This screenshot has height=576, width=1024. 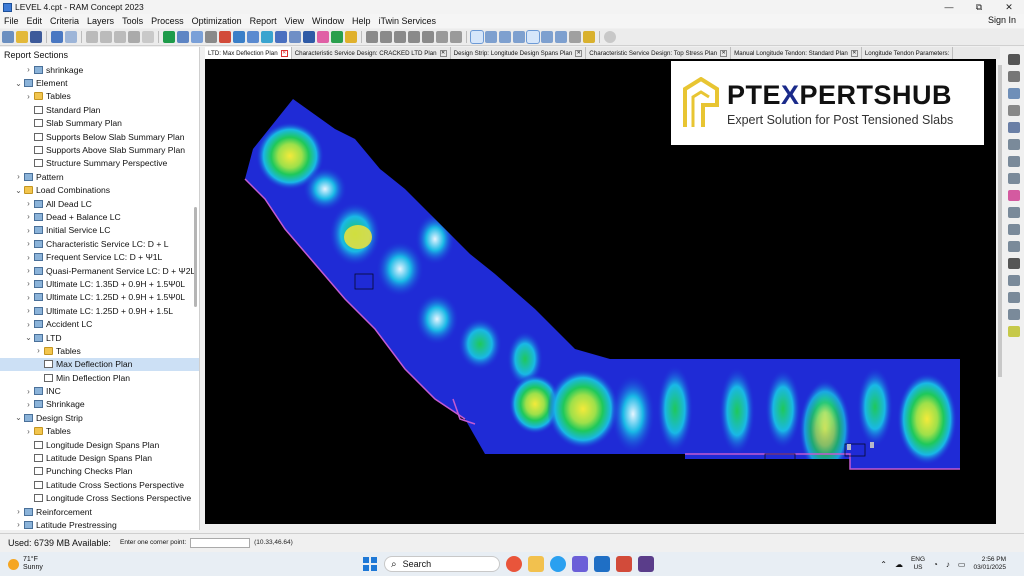 I want to click on close-tab-icon: ✕, so click(x=724, y=53).